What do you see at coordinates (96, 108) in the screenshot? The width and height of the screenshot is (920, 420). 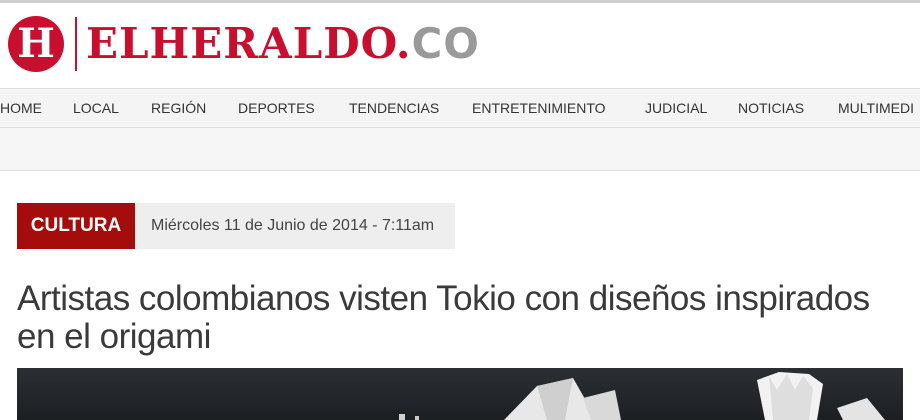 I see `nav-item-local: LOCAL` at bounding box center [96, 108].